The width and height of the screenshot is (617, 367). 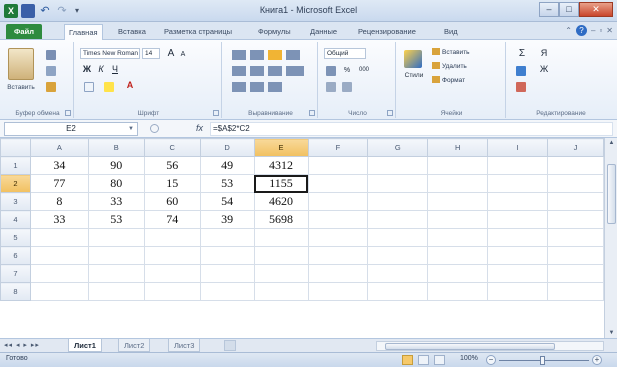 I want to click on cell-e1: 4312, so click(x=281, y=165).